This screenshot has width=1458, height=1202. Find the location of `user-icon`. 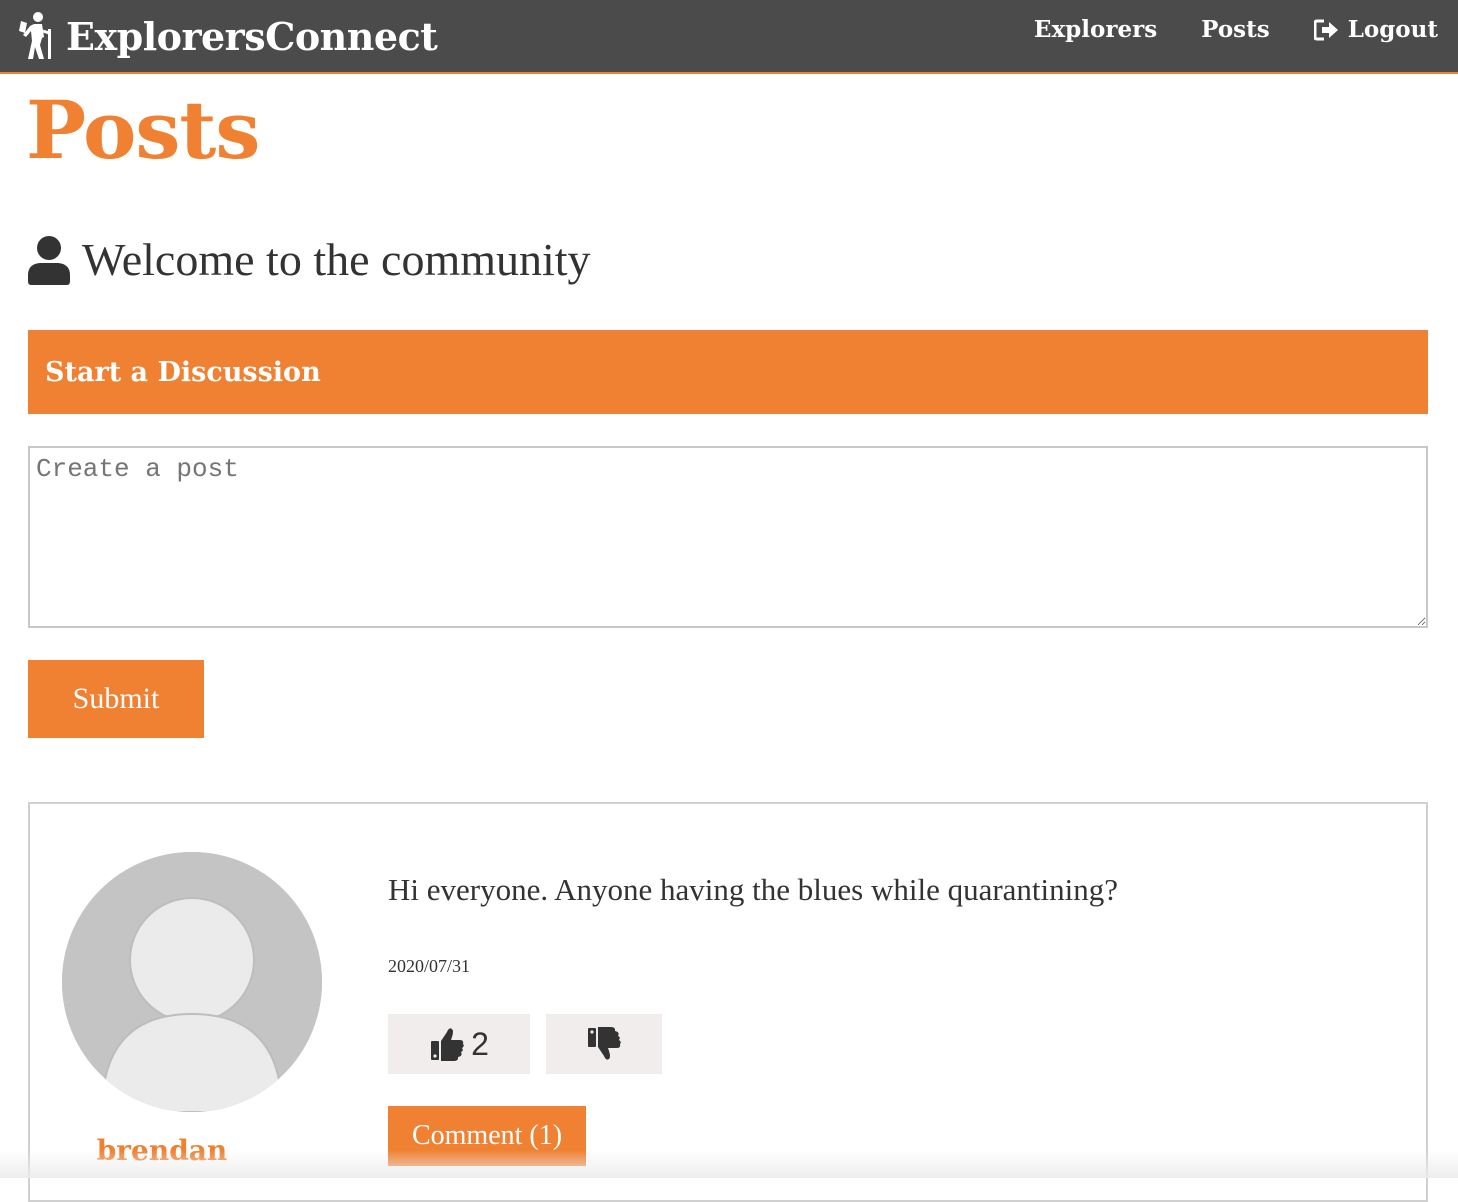

user-icon is located at coordinates (49, 260).